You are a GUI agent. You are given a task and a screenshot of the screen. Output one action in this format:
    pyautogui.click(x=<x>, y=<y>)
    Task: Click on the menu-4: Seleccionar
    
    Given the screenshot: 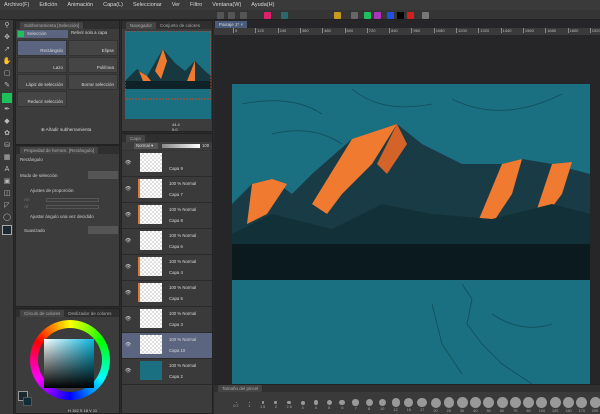 What is the action you would take?
    pyautogui.click(x=147, y=5)
    